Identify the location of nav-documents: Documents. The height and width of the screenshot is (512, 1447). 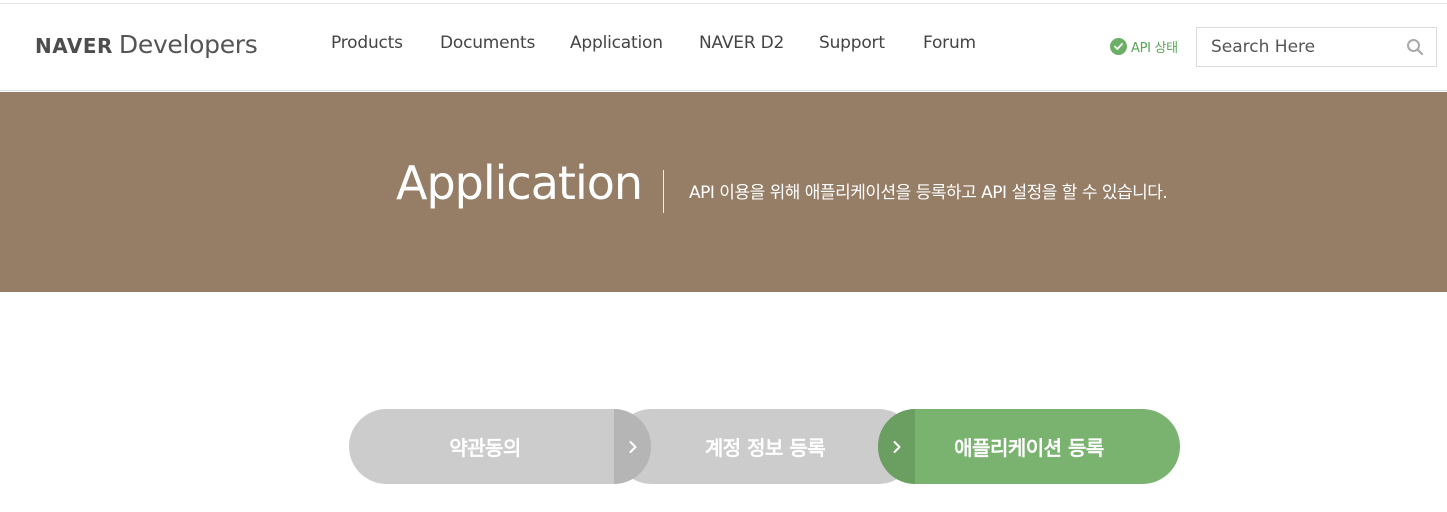
(487, 43).